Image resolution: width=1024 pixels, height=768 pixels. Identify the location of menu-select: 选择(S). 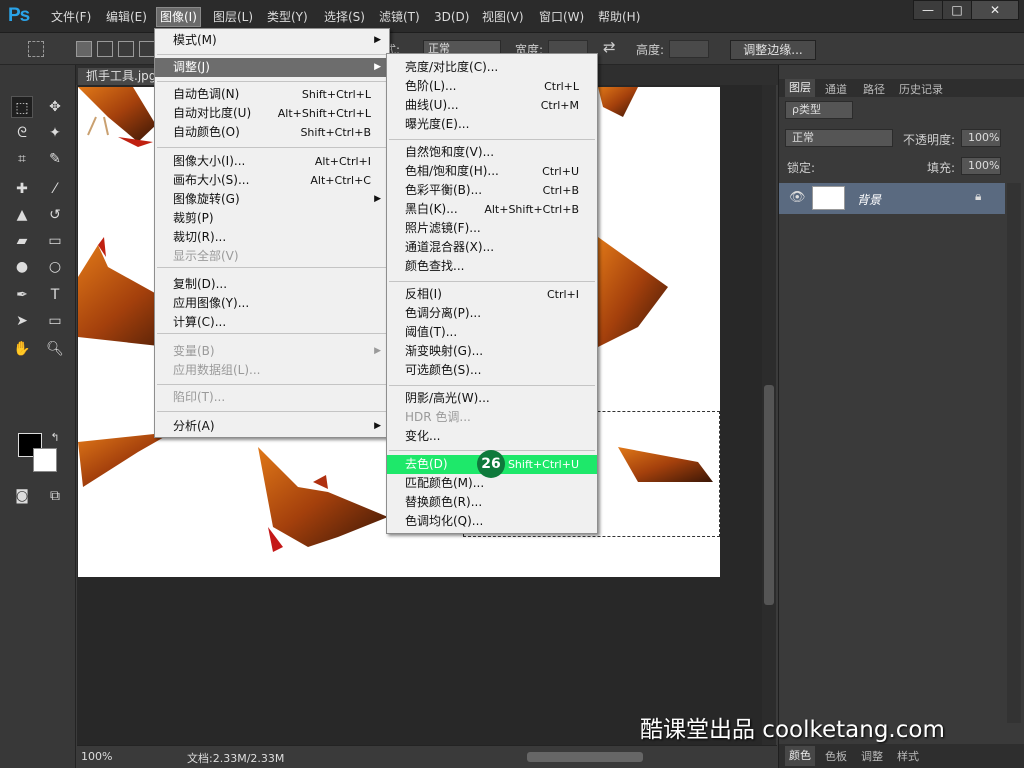
(344, 17).